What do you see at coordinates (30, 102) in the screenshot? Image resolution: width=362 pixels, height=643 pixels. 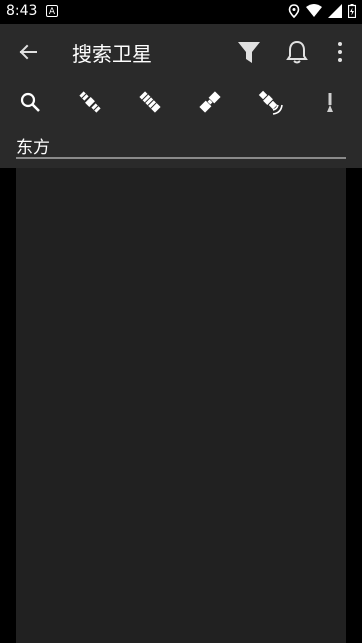 I see `search-icon` at bounding box center [30, 102].